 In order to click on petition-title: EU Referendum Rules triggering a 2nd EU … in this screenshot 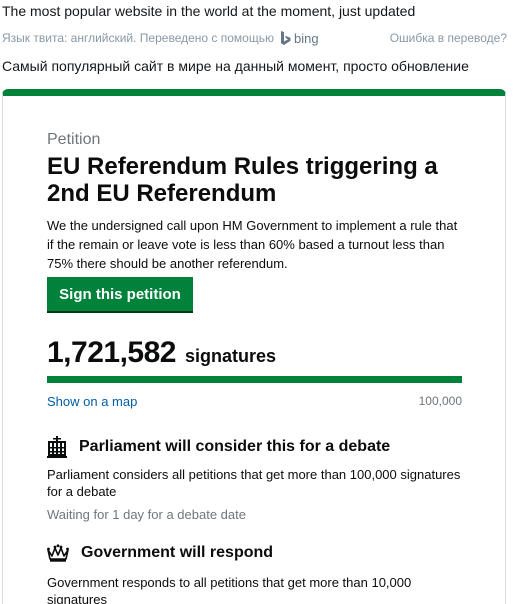, I will do `click(242, 180)`.